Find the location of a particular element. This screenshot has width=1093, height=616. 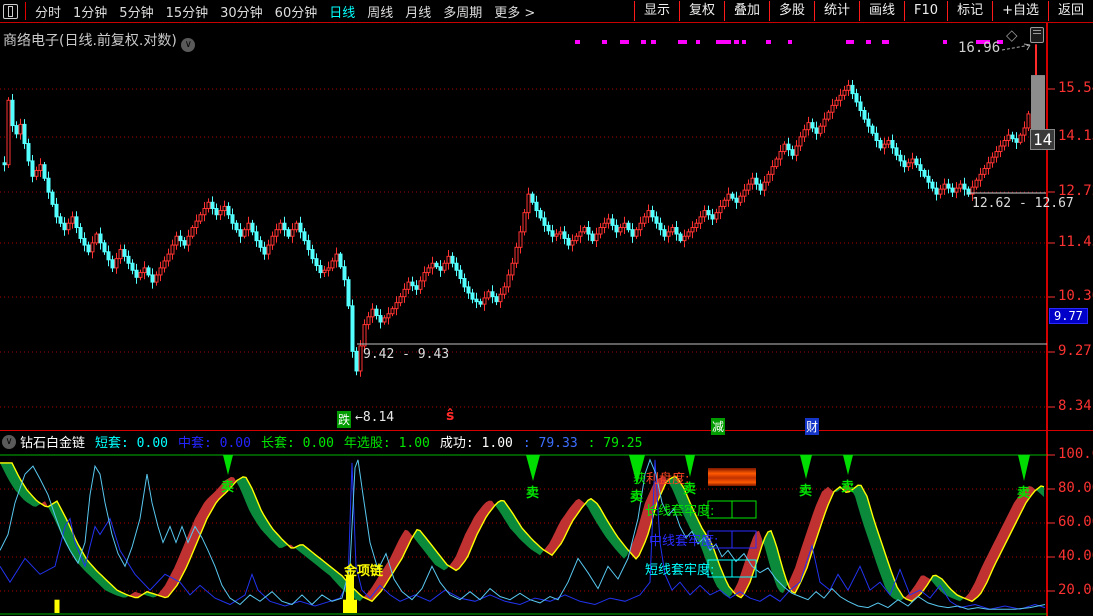

chart-title: 商络电子(日线.前复权.对数) ∨ is located at coordinates (99, 41).